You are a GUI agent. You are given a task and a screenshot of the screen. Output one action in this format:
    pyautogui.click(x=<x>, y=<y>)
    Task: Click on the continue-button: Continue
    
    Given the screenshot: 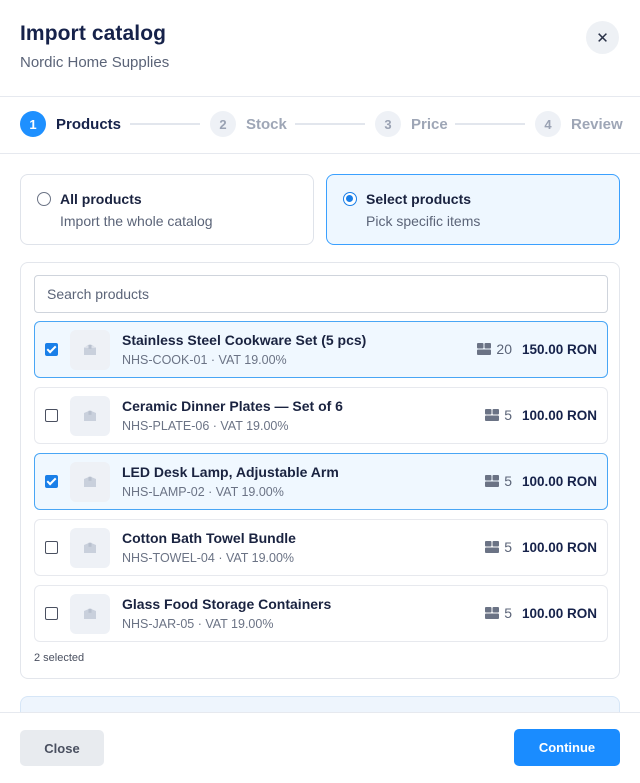 What is the action you would take?
    pyautogui.click(x=567, y=747)
    